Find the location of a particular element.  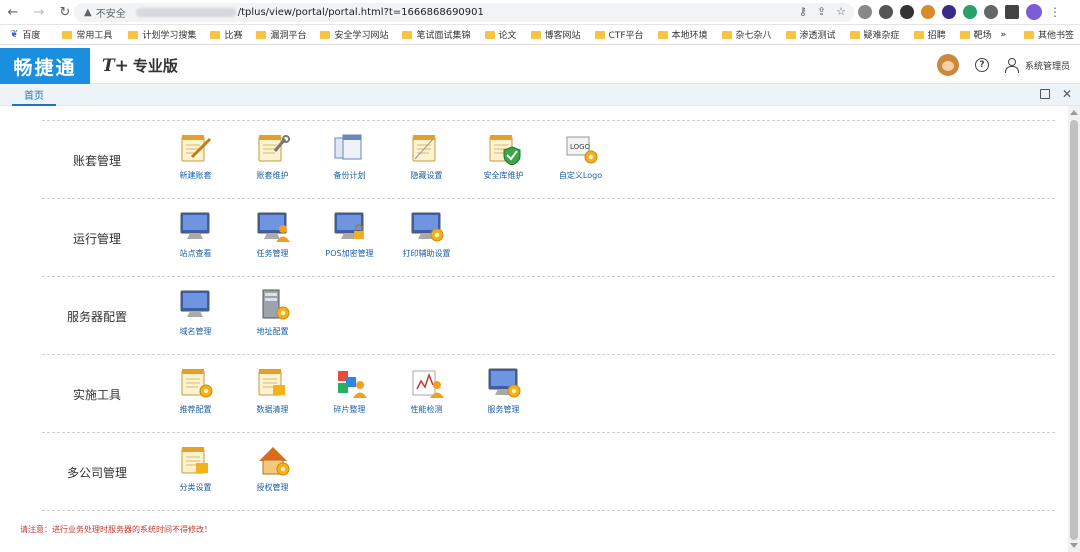

brand-logo: 畅捷通 is located at coordinates (45, 66).